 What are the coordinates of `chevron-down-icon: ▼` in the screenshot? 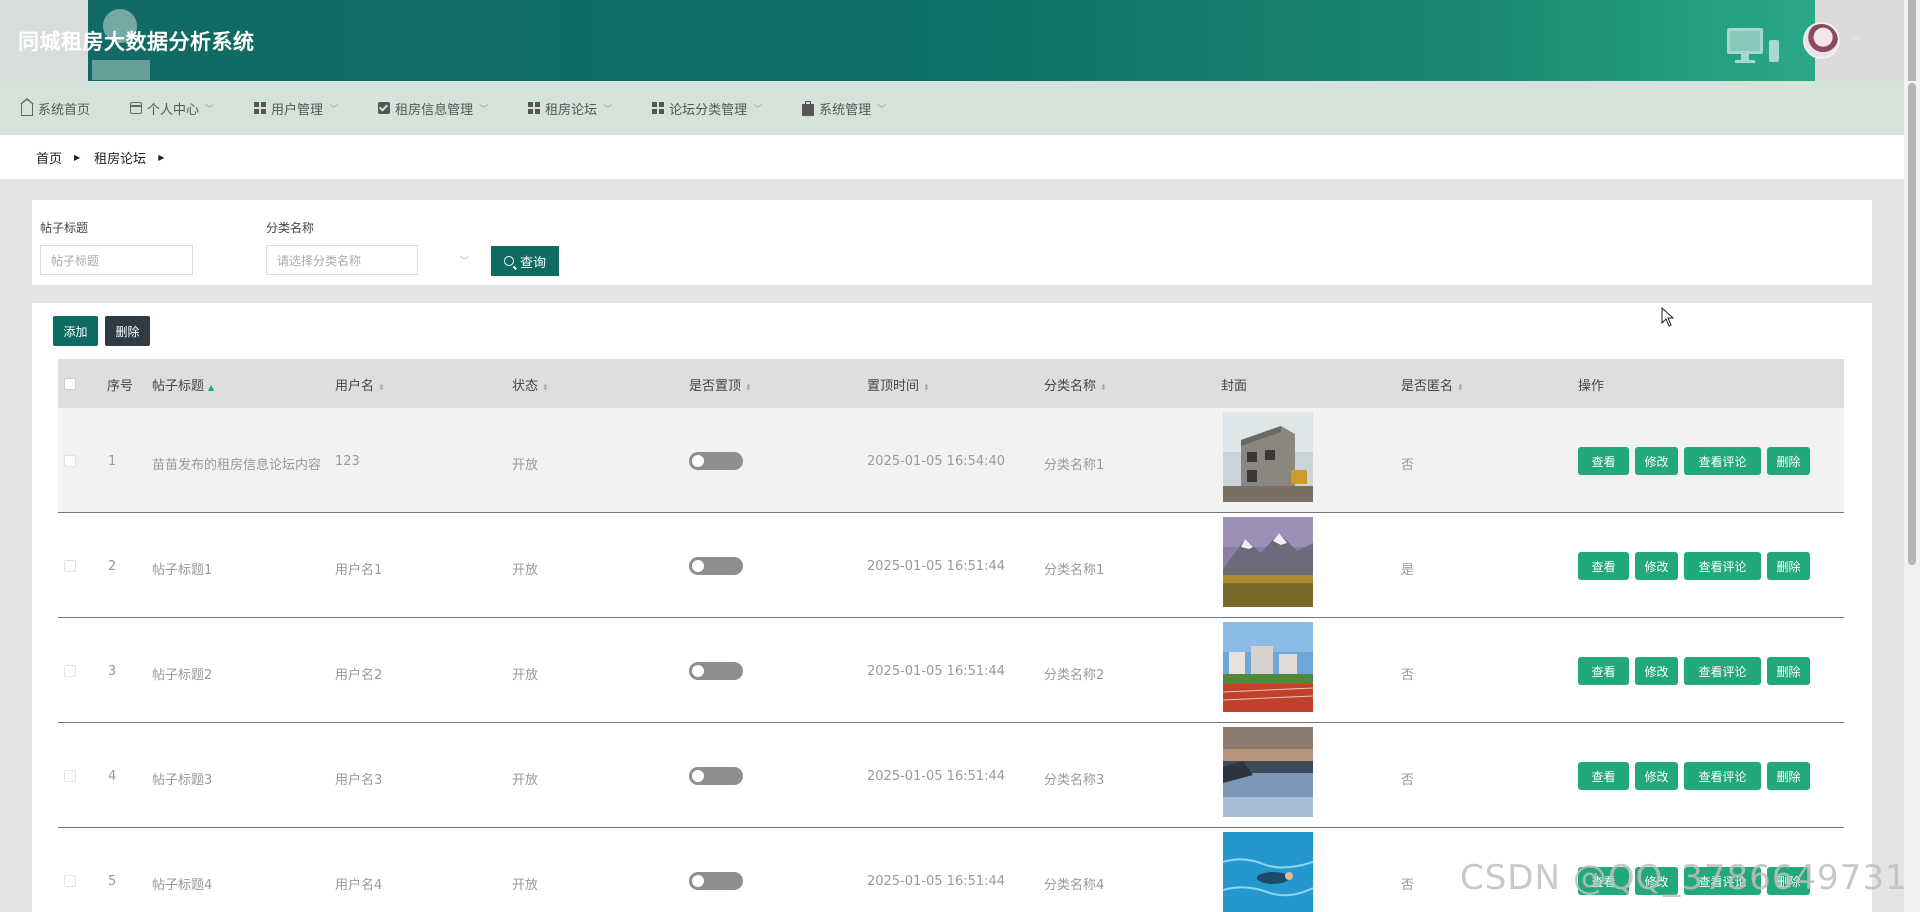 It's located at (1856, 39).